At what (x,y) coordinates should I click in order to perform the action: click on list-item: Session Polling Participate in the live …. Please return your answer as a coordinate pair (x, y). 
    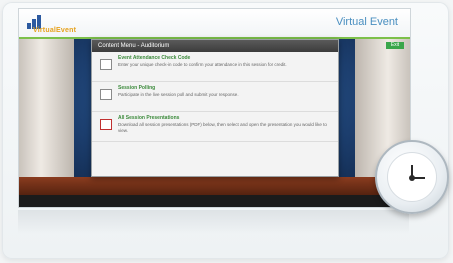
    Looking at the image, I should click on (215, 97).